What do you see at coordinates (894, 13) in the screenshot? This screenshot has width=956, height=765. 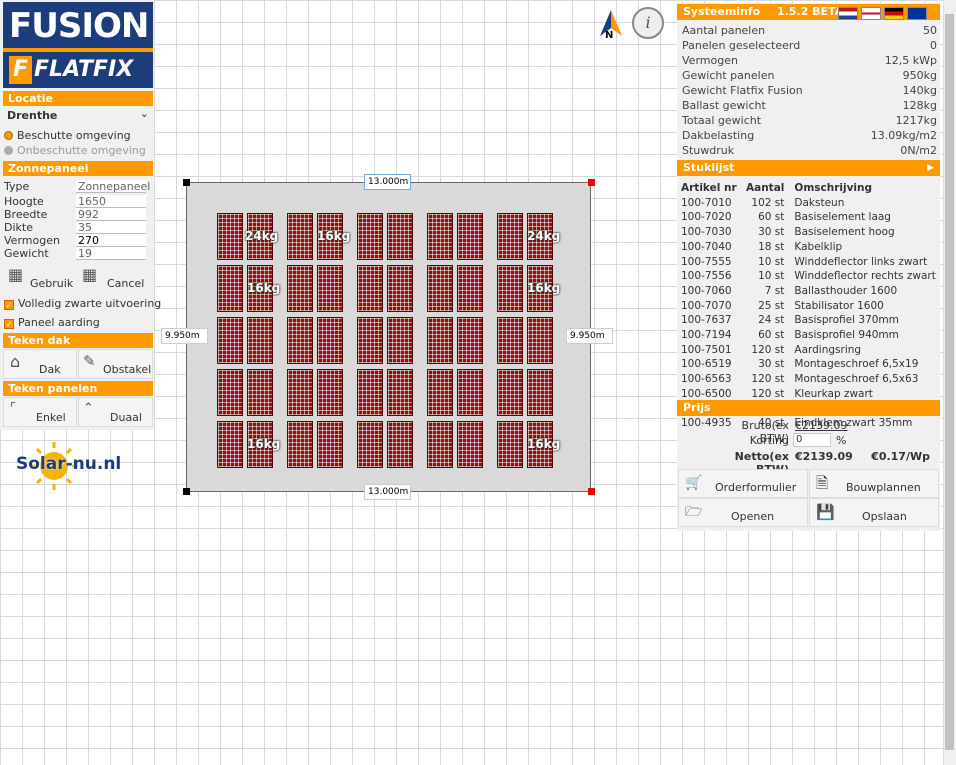 I see `flag-de-icon` at bounding box center [894, 13].